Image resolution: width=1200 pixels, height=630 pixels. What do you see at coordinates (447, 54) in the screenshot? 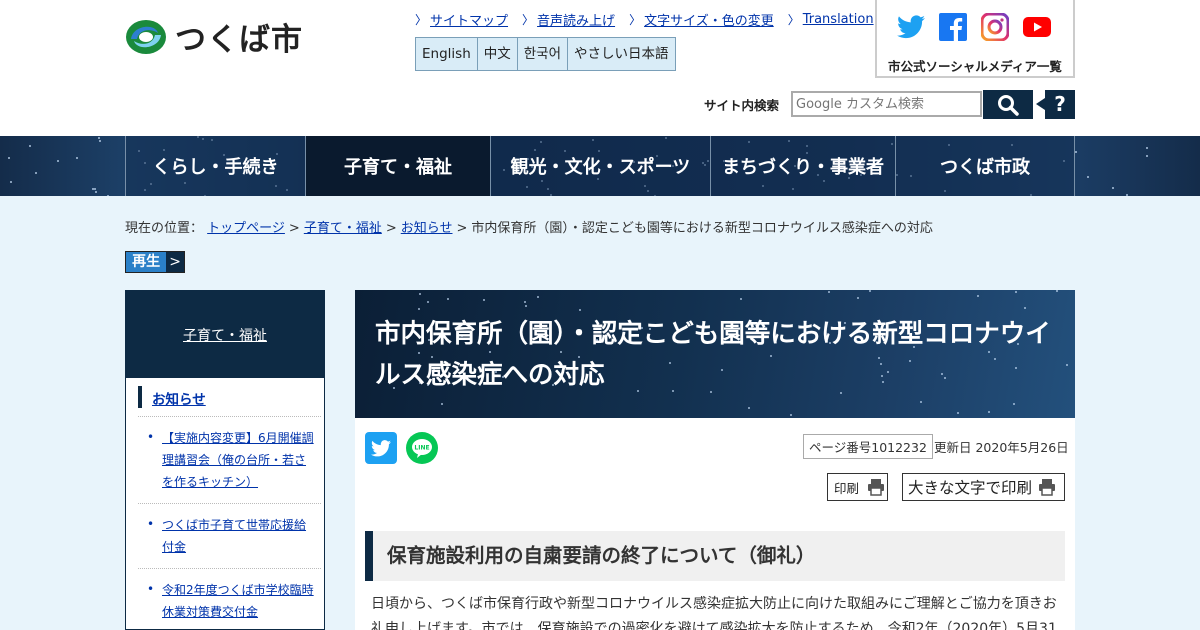
I see `lang-english-button: English` at bounding box center [447, 54].